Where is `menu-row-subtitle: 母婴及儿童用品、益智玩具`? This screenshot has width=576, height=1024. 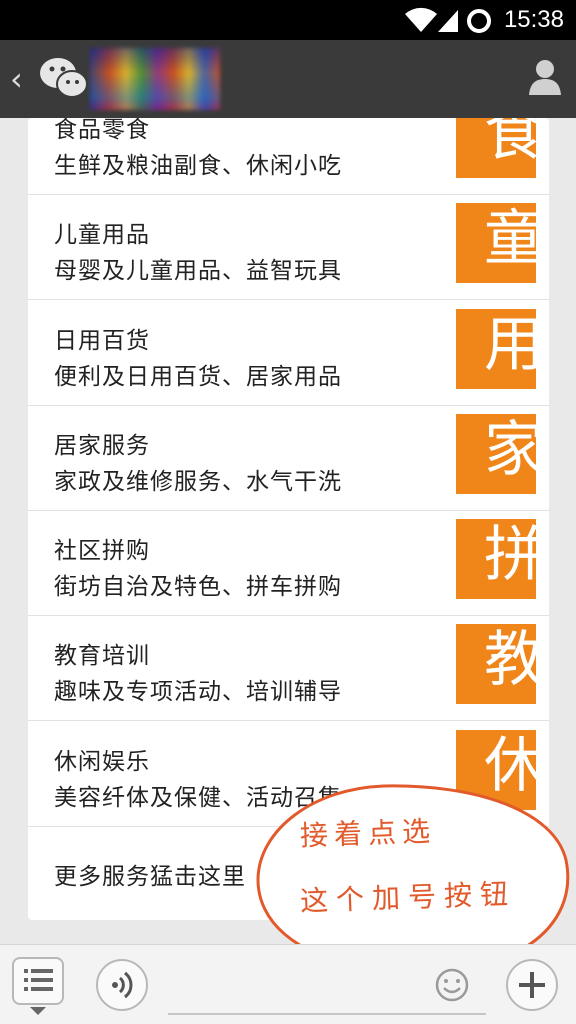 menu-row-subtitle: 母婴及儿童用品、益智玩具 is located at coordinates (198, 271).